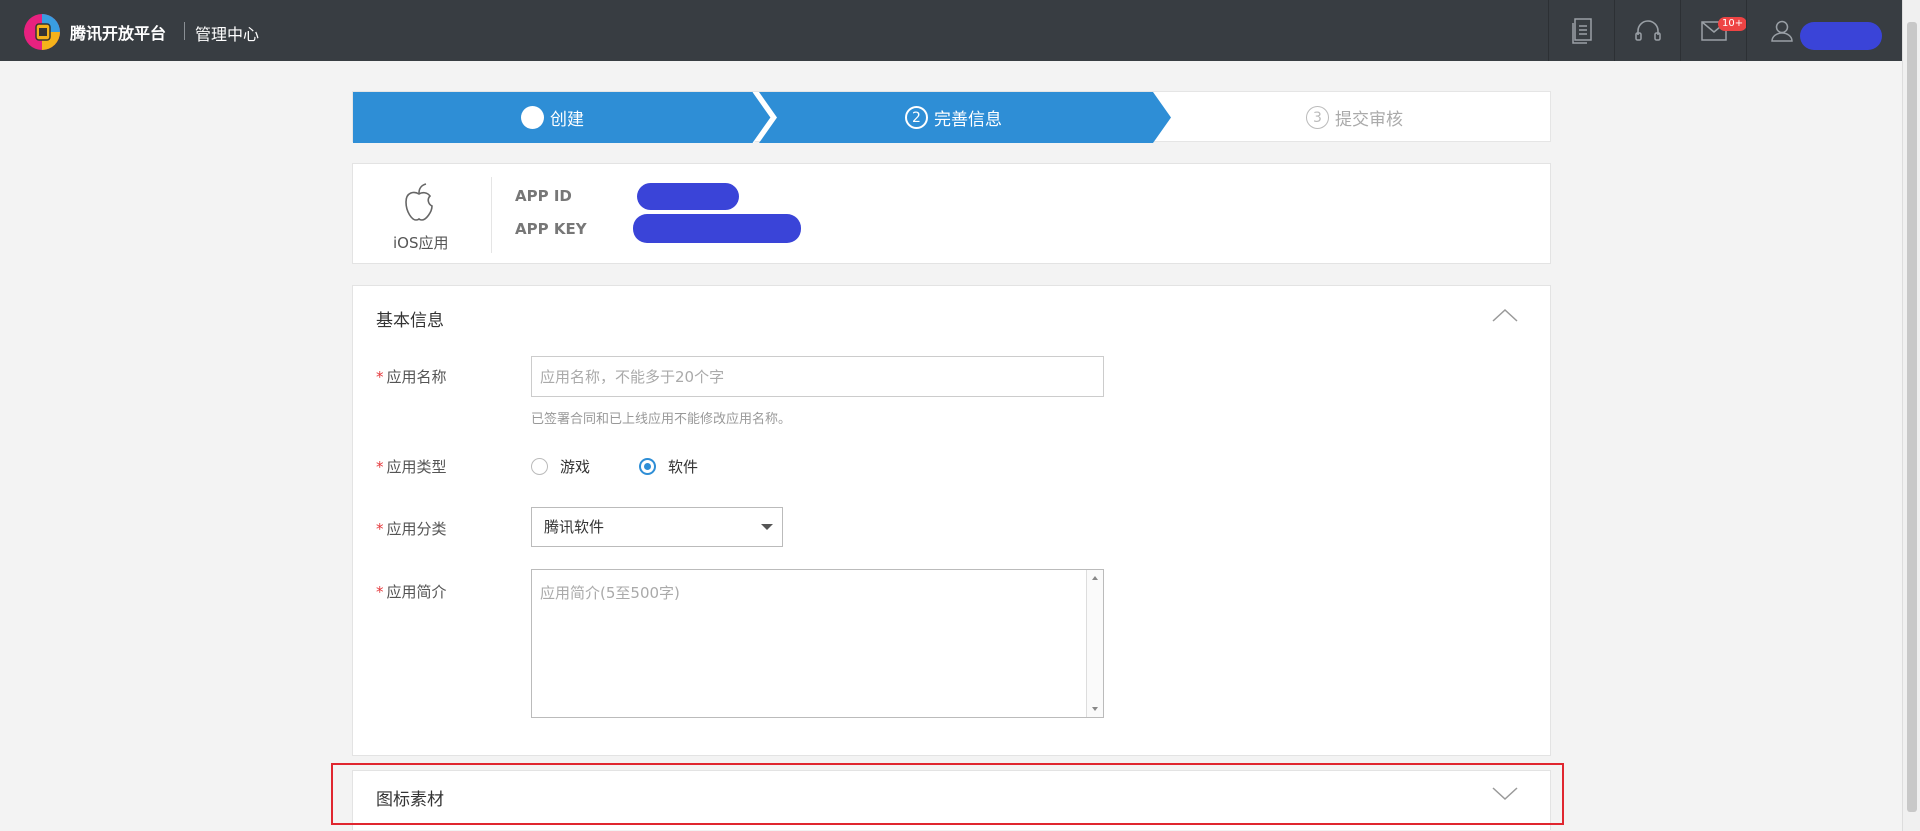 The height and width of the screenshot is (831, 1920). What do you see at coordinates (227, 33) in the screenshot?
I see `management-center-link: 管理中心` at bounding box center [227, 33].